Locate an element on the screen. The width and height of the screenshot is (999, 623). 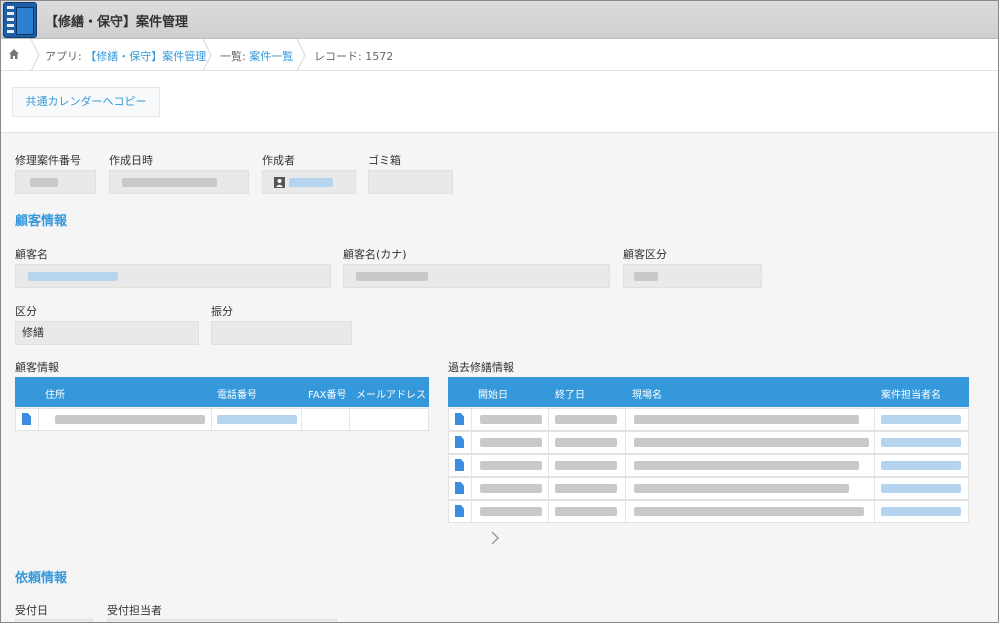
breadcrumb: アプリ: 【修繕・保守】案件管理 一覧: 案件一覧 レコード: 1572 is located at coordinates (499, 55).